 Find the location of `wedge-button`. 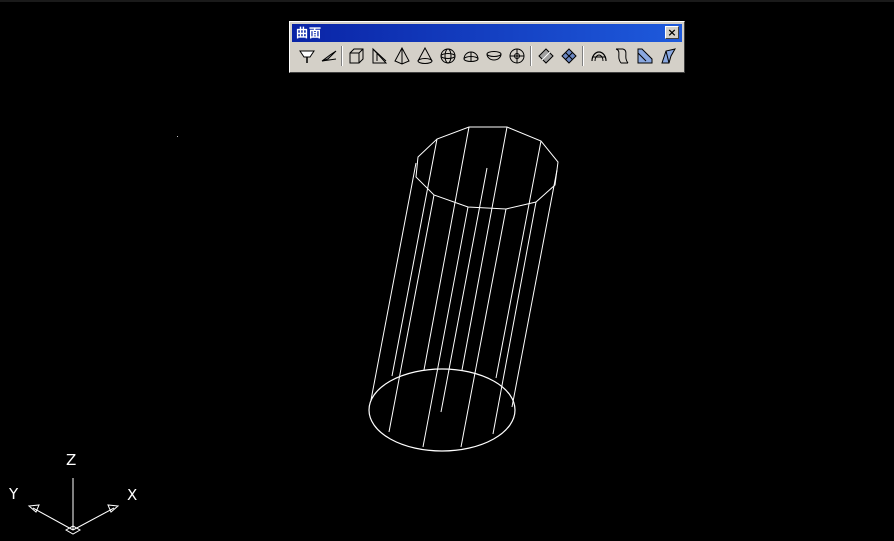

wedge-button is located at coordinates (379, 56).